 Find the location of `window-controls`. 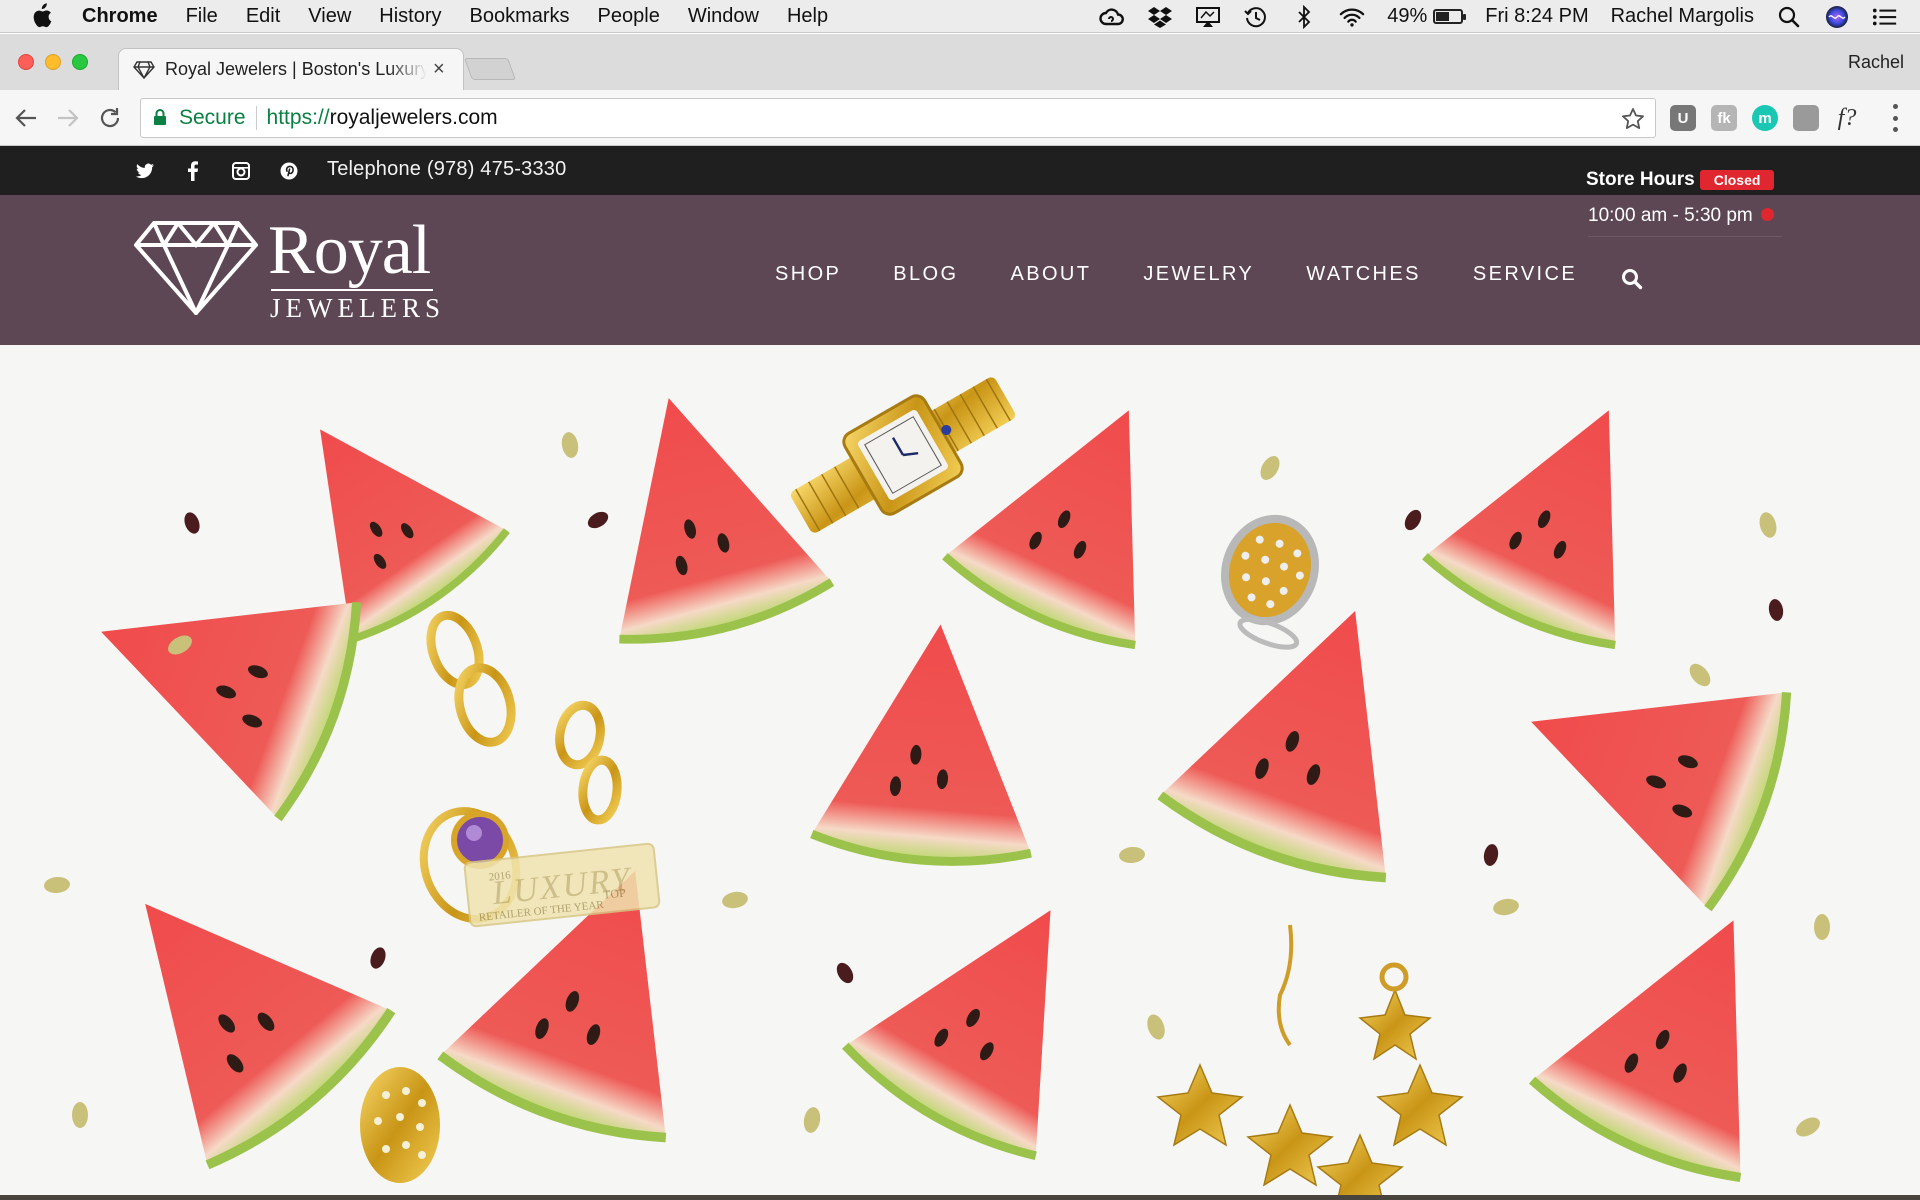

window-controls is located at coordinates (53, 62).